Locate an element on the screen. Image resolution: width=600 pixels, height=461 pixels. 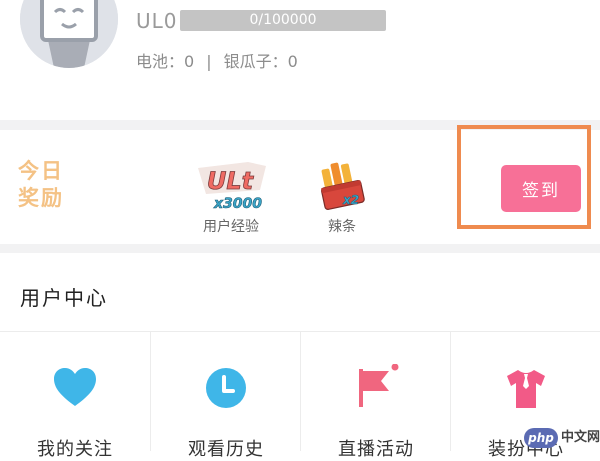
experience-progress-text: 0/100000 is located at coordinates (283, 20).